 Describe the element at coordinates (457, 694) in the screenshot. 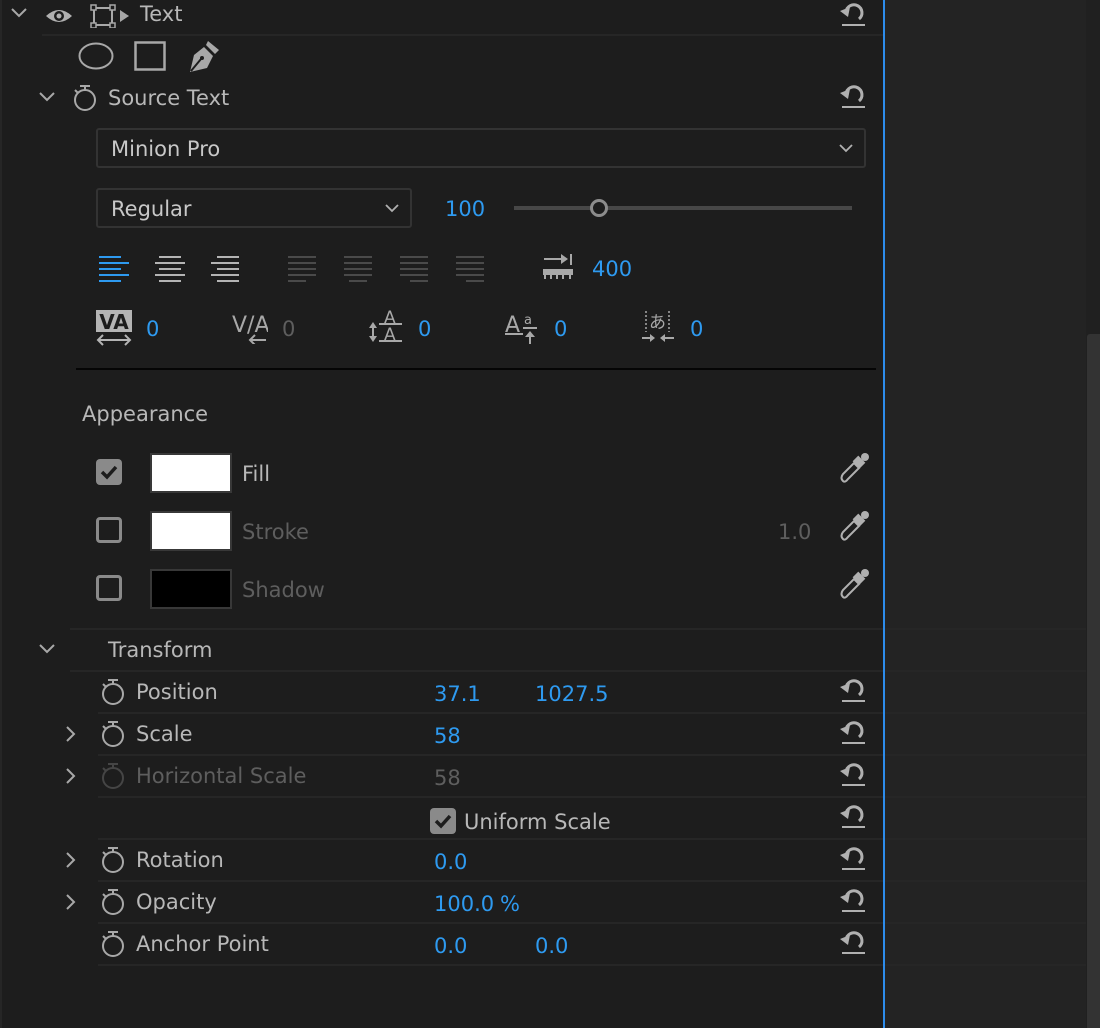

I see `position-x-value: 37.1` at that location.